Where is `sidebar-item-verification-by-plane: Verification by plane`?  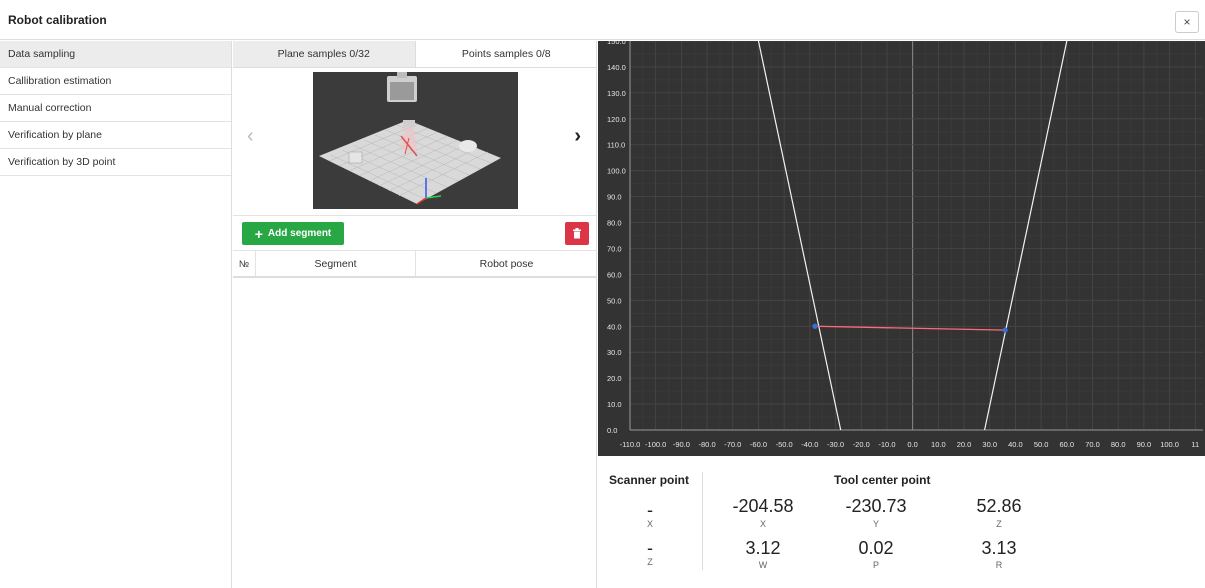
sidebar-item-verification-by-plane: Verification by plane is located at coordinates (115, 135).